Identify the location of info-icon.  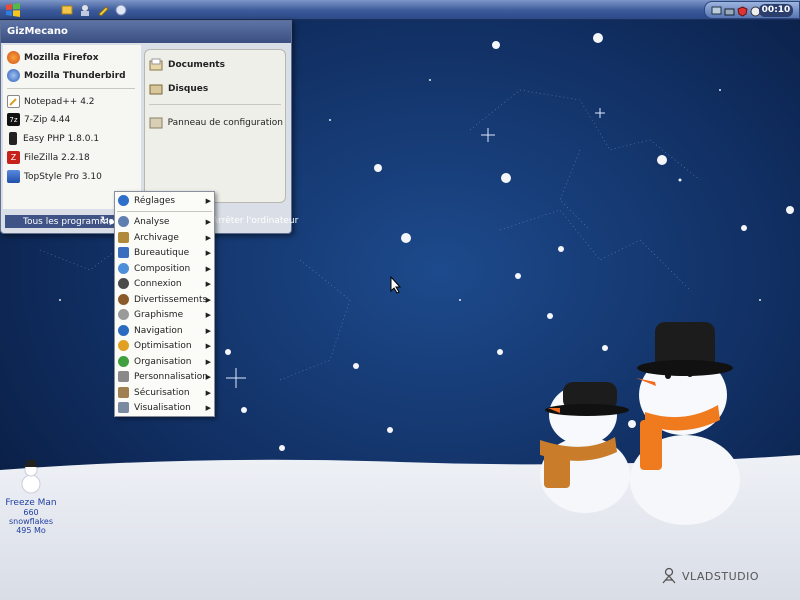
(123, 200).